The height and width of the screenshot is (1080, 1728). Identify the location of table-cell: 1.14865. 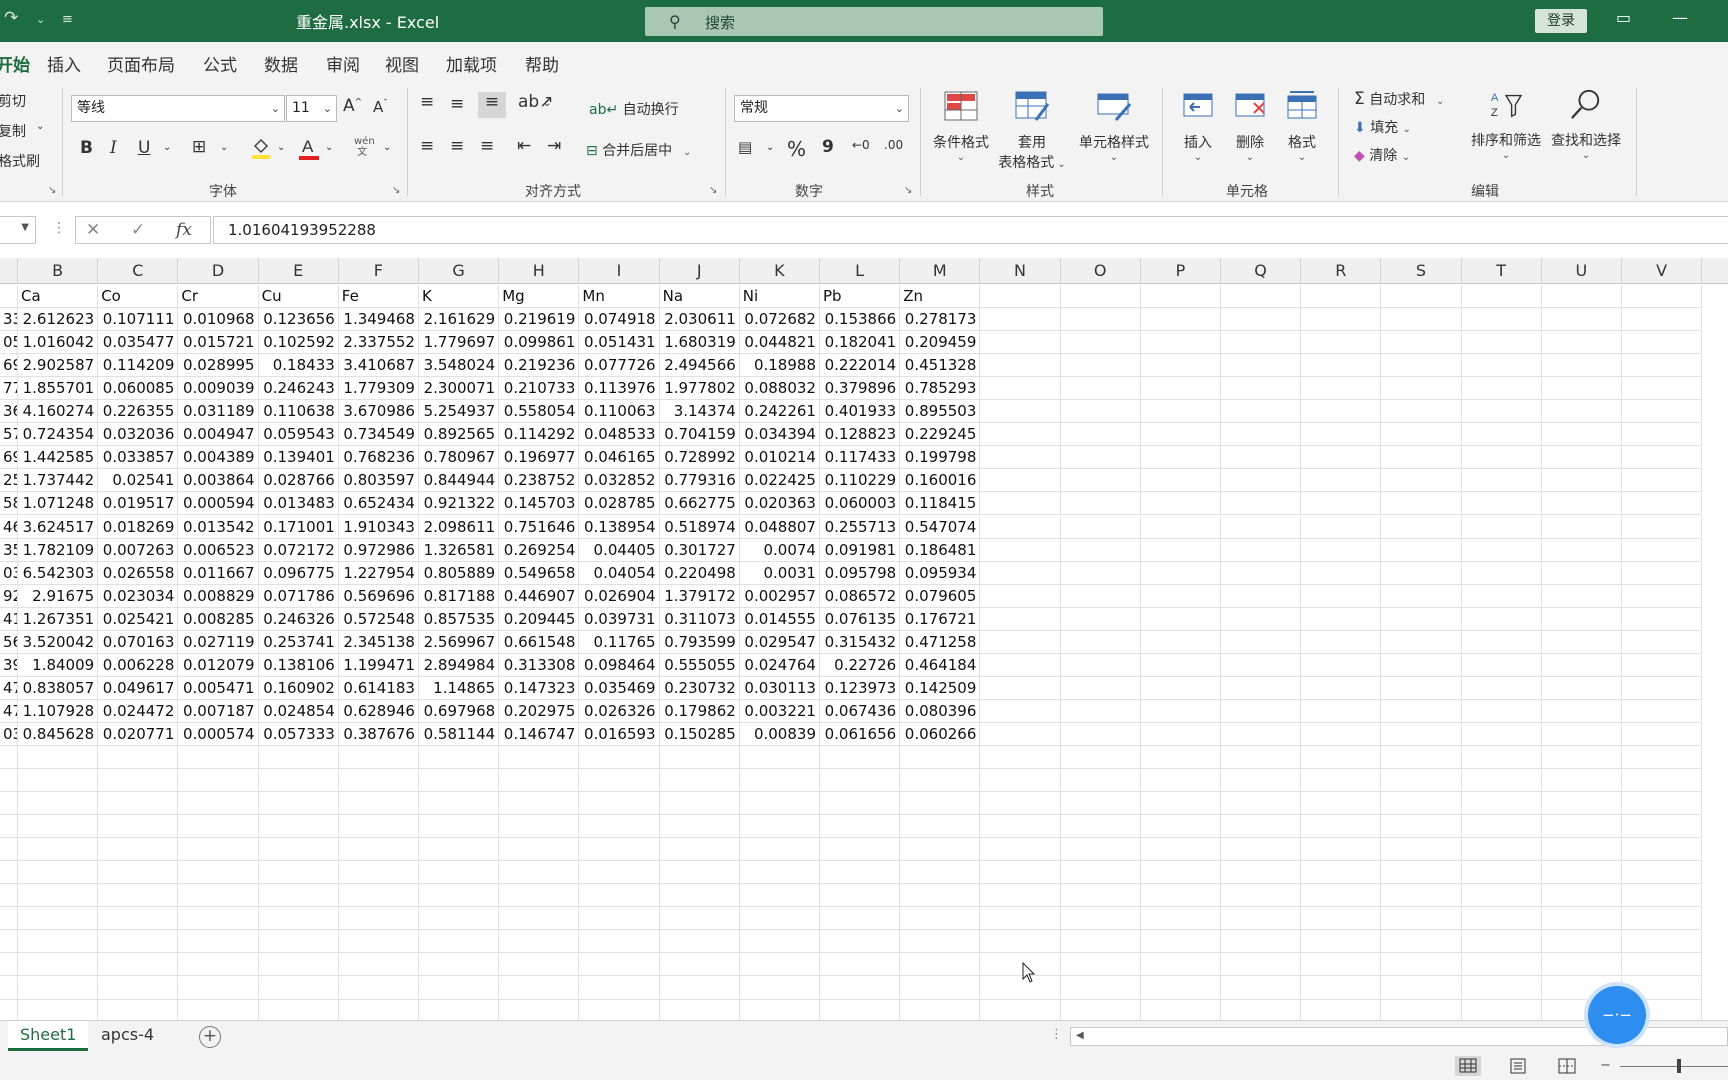
(459, 688).